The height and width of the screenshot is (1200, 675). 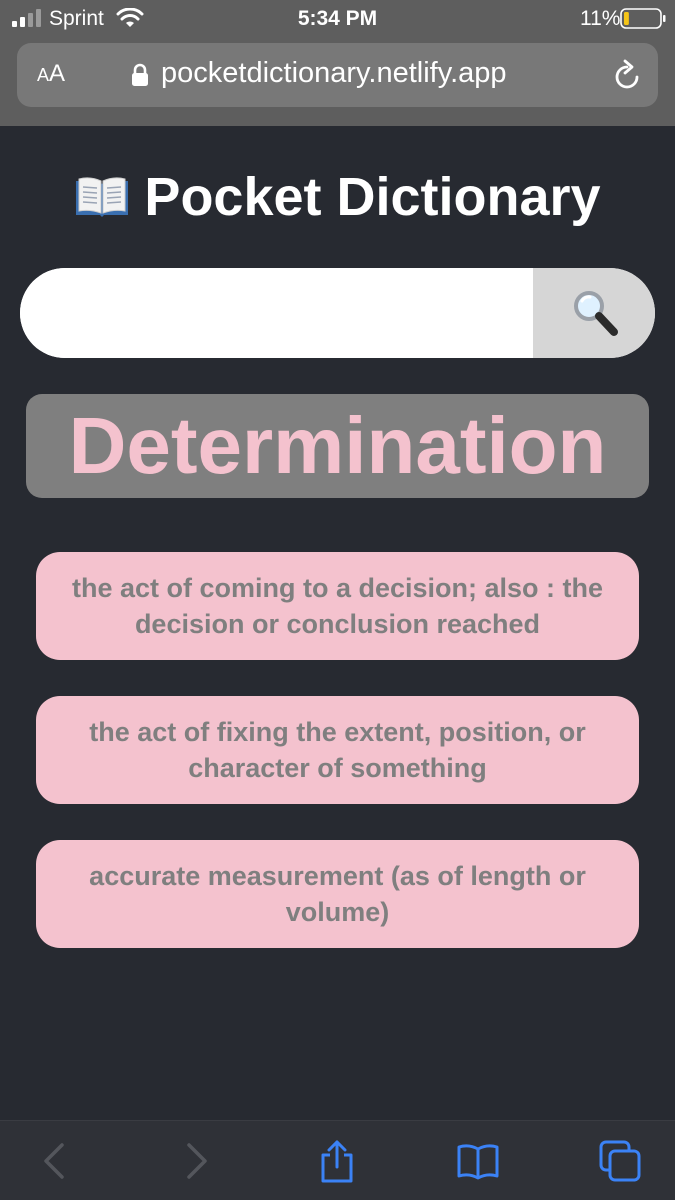 What do you see at coordinates (197, 1161) in the screenshot?
I see `chevron-right-icon` at bounding box center [197, 1161].